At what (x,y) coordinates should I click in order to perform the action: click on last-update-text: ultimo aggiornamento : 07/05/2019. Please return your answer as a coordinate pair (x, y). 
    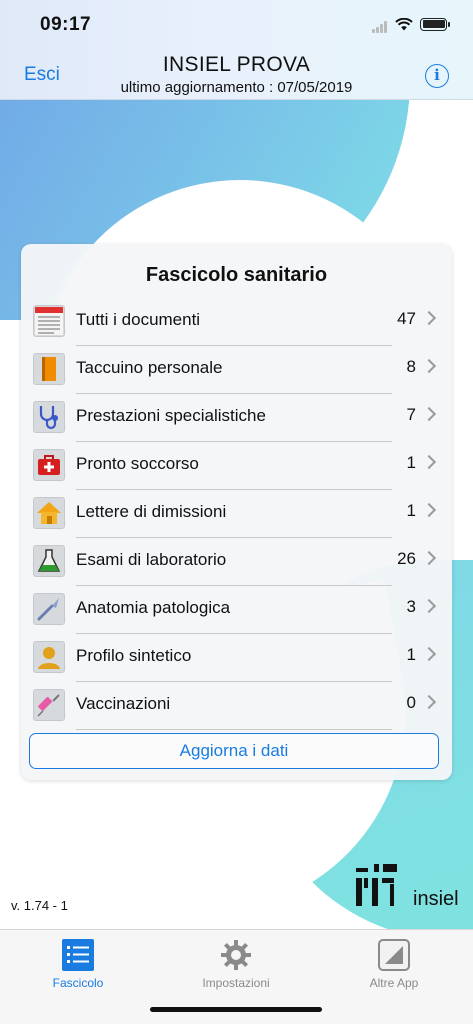
    Looking at the image, I should click on (236, 87).